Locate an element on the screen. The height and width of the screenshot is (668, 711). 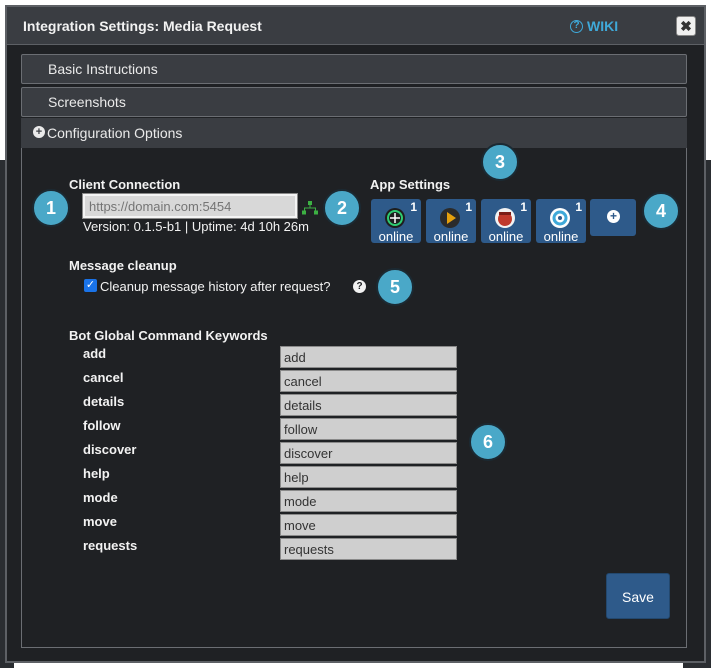
keyword-input-move is located at coordinates (368, 525).